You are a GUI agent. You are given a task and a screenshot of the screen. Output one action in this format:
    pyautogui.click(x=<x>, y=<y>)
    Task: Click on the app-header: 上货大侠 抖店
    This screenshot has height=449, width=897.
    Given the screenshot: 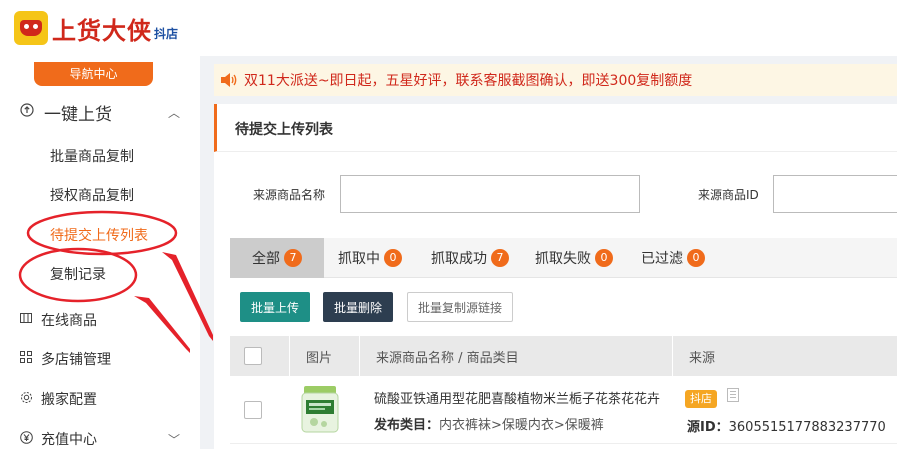 What is the action you would take?
    pyautogui.click(x=448, y=28)
    